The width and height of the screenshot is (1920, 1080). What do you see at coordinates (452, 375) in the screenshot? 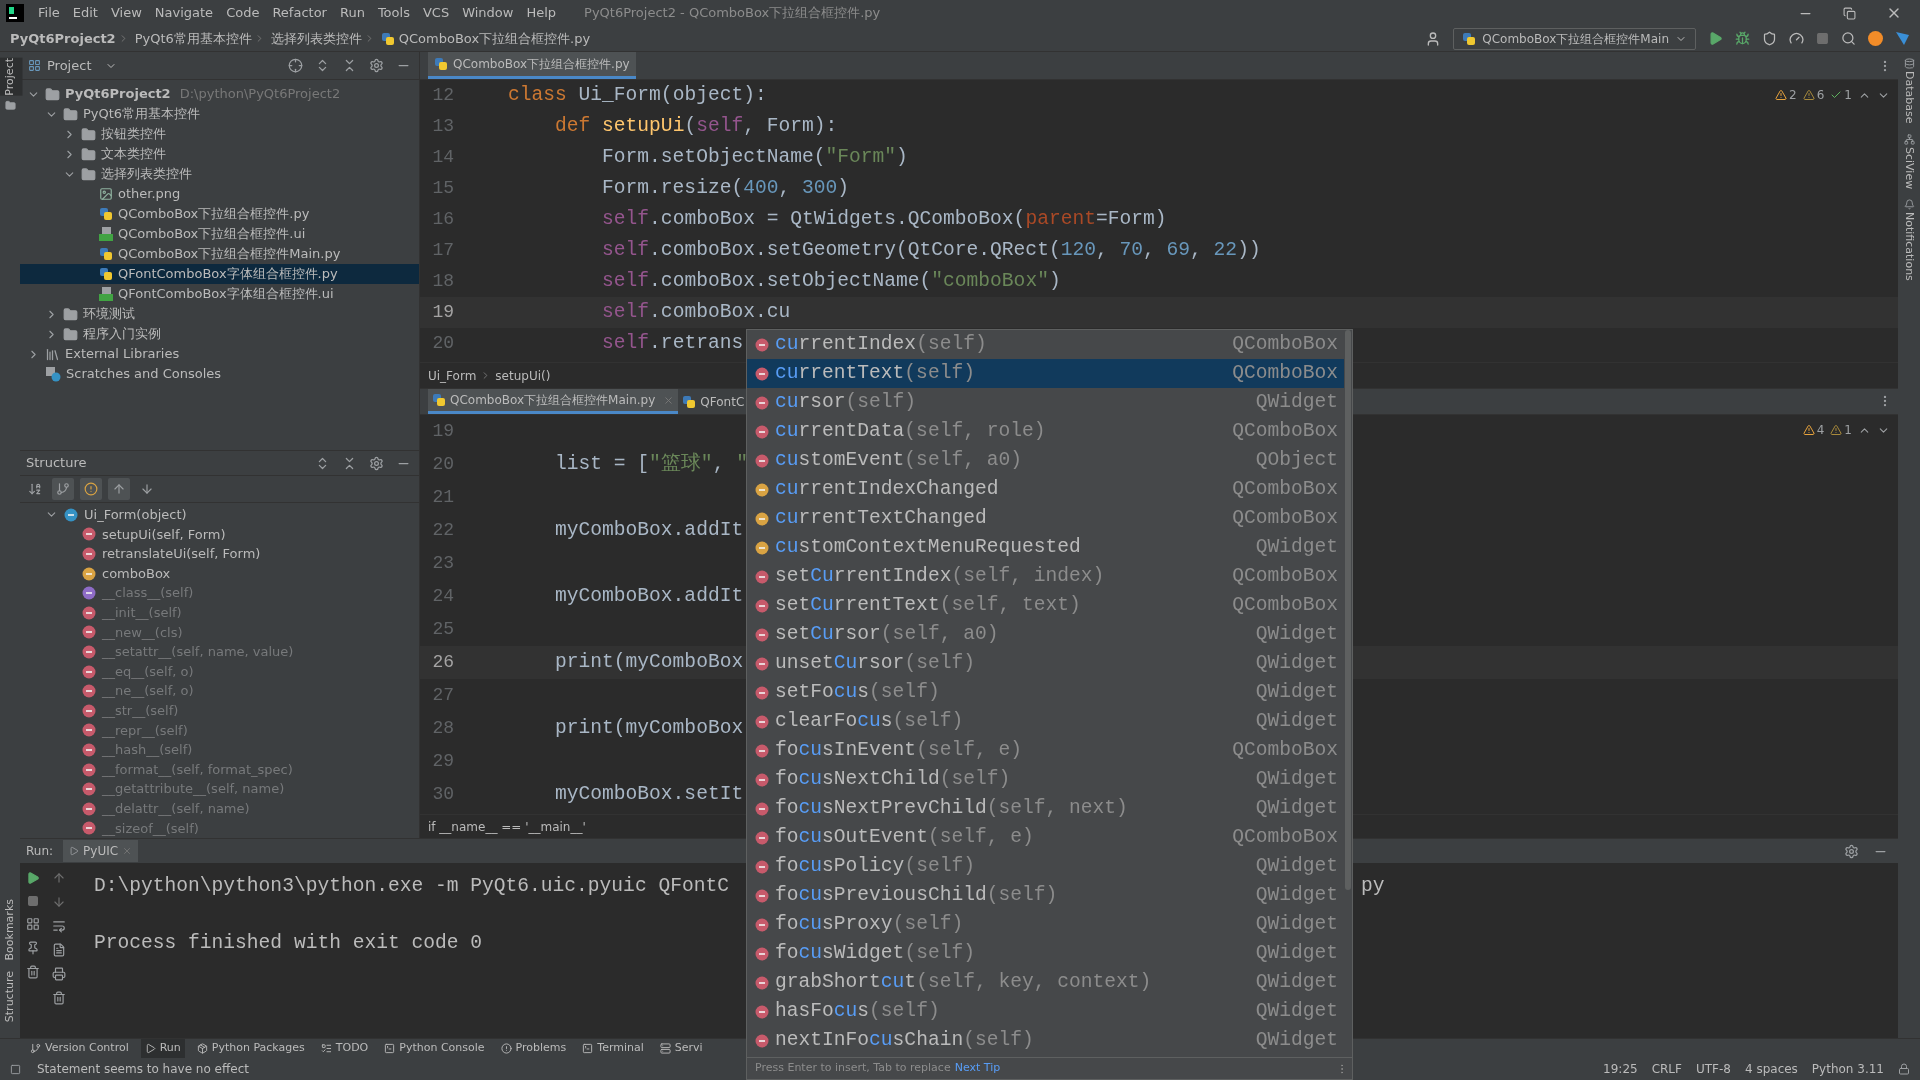
I see `breadcrumb: Ui_Form` at bounding box center [452, 375].